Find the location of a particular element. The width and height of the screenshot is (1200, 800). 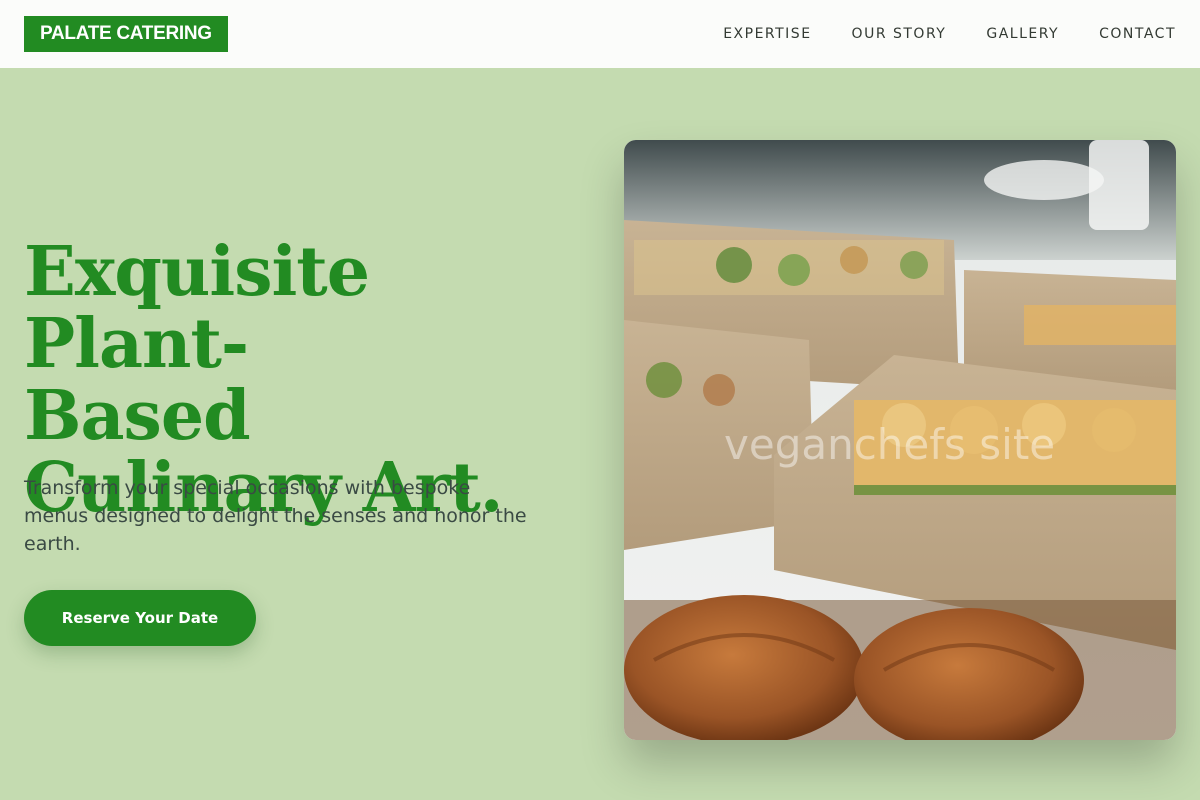

main-nav: EXPERTISE OUR STORY GALLERY CONTACT is located at coordinates (949, 34).